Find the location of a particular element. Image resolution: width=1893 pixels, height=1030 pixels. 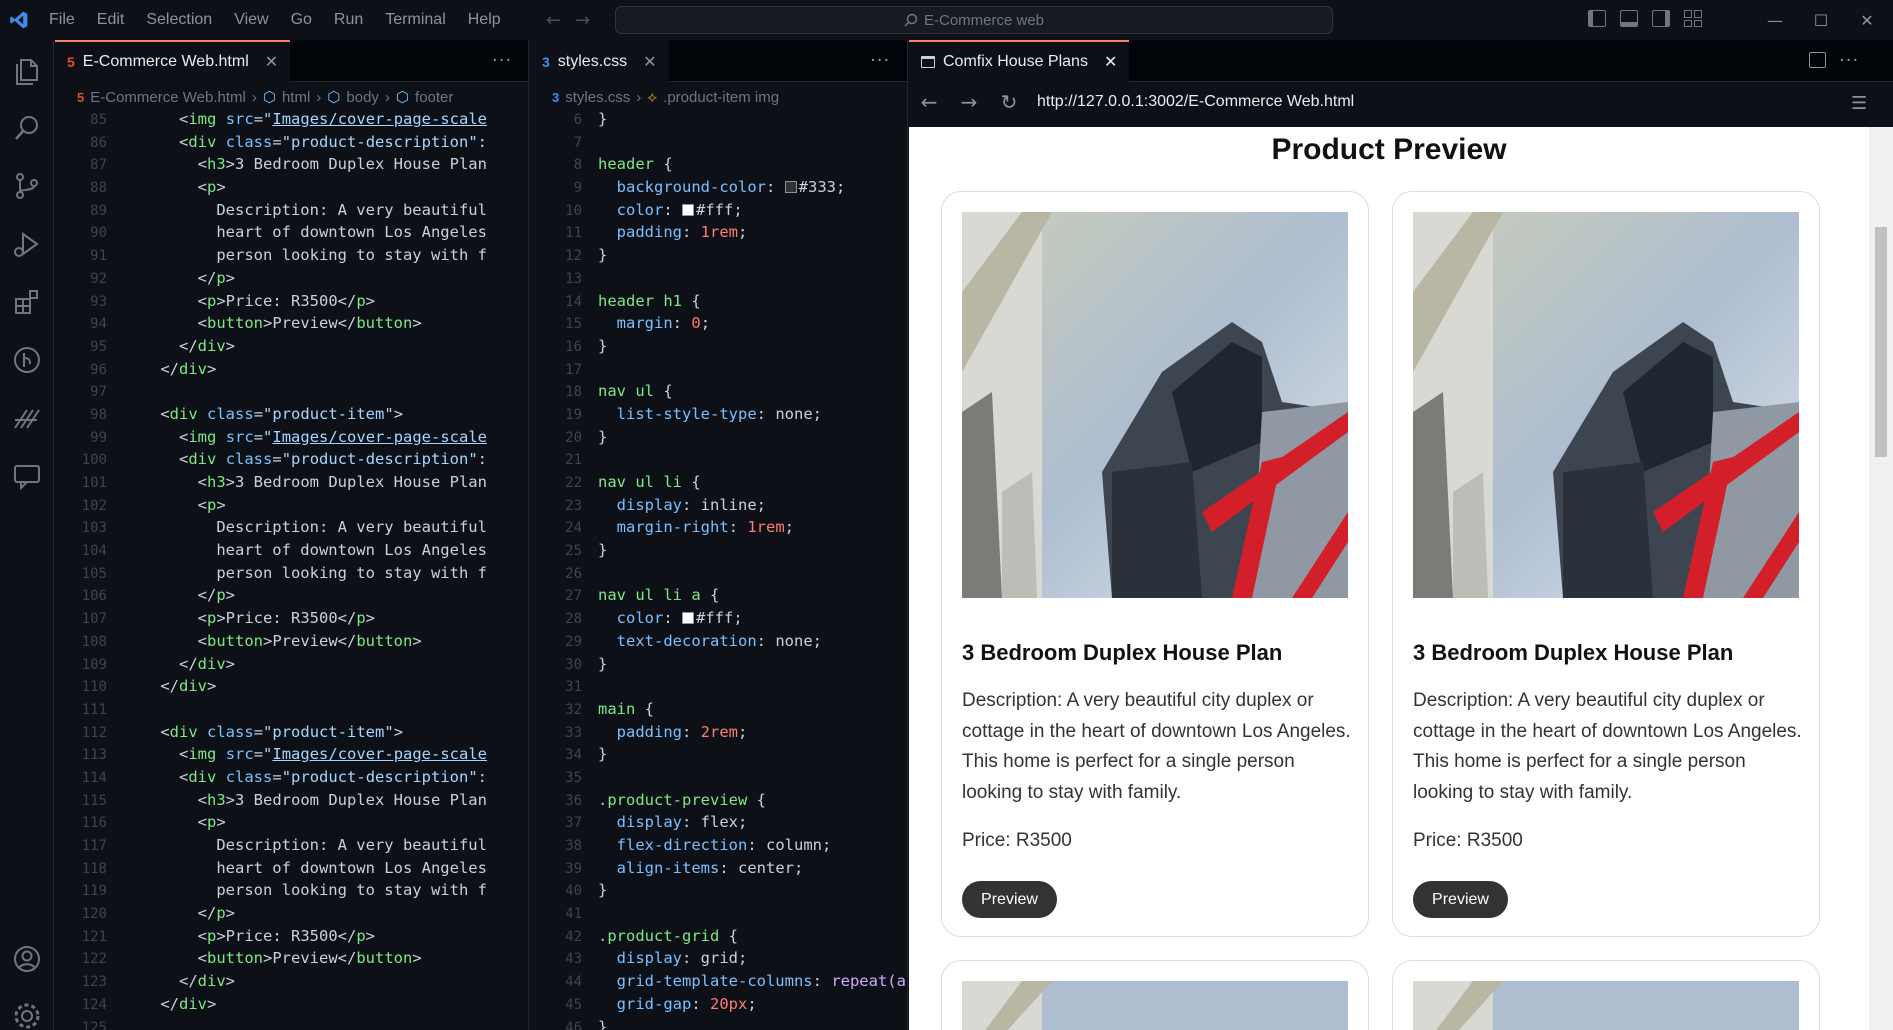

source-control-icon is located at coordinates (27, 186).